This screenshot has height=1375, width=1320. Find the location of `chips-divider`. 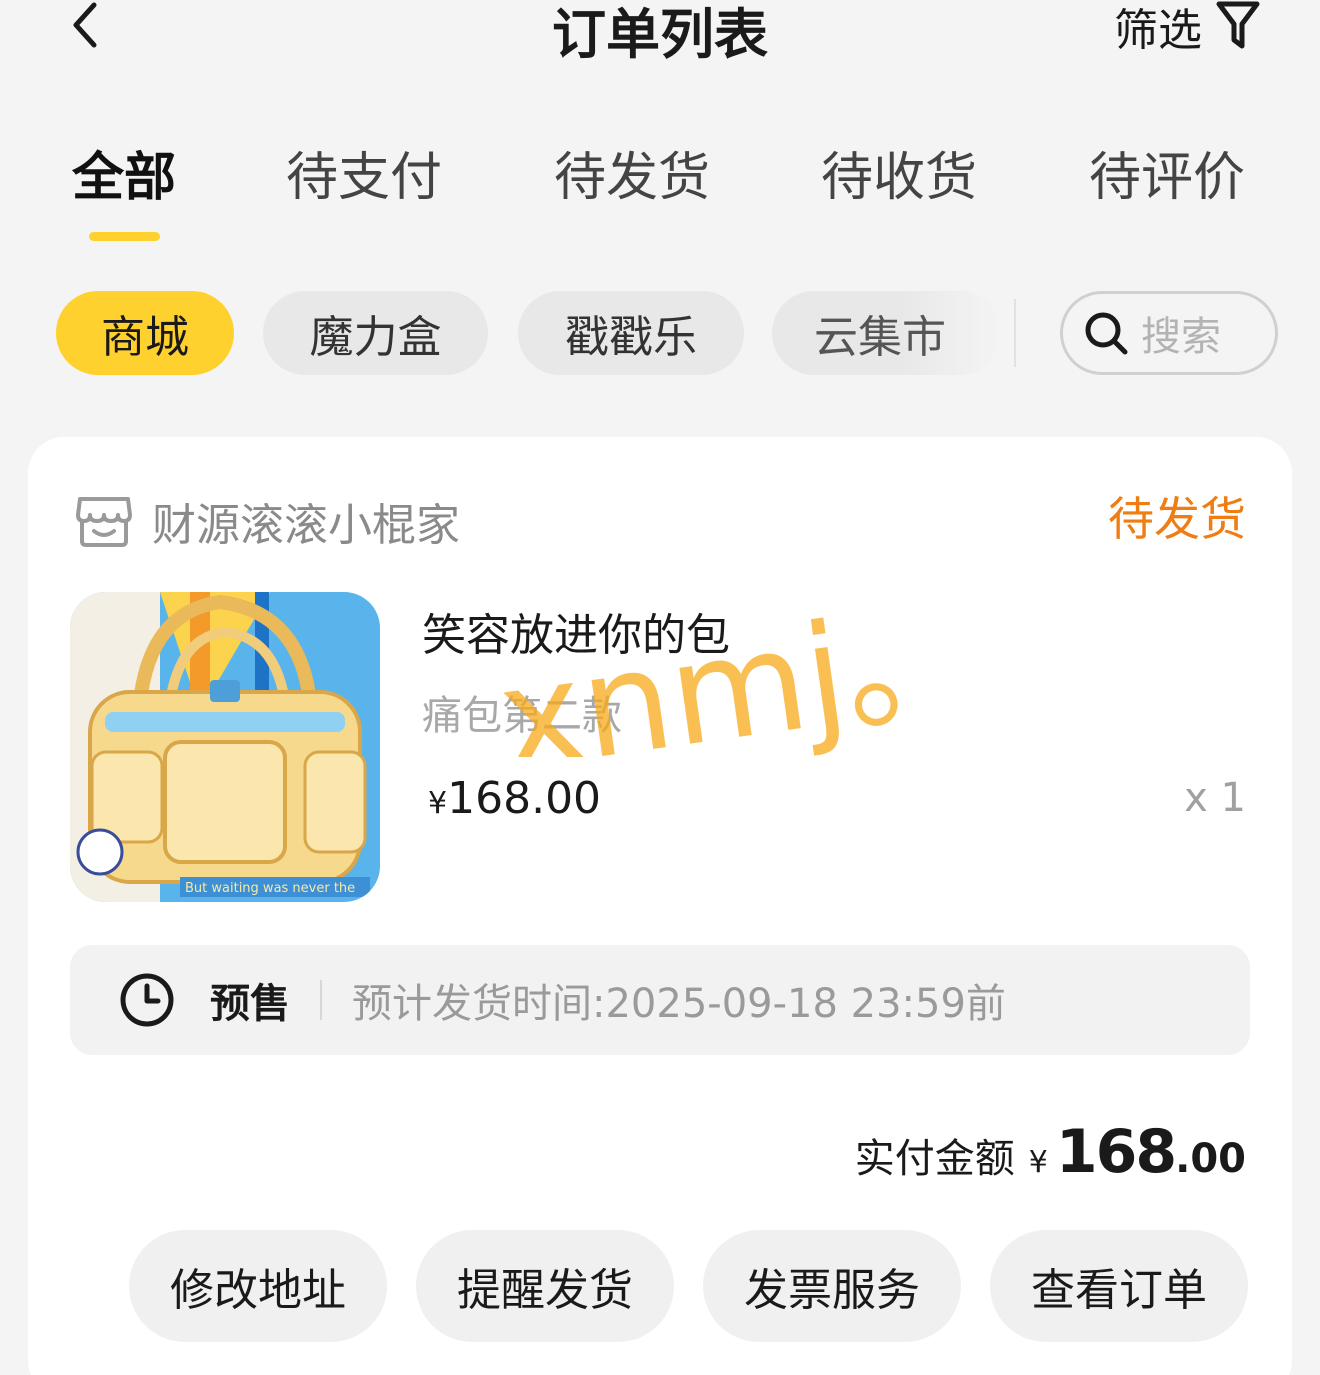

chips-divider is located at coordinates (1015, 333).